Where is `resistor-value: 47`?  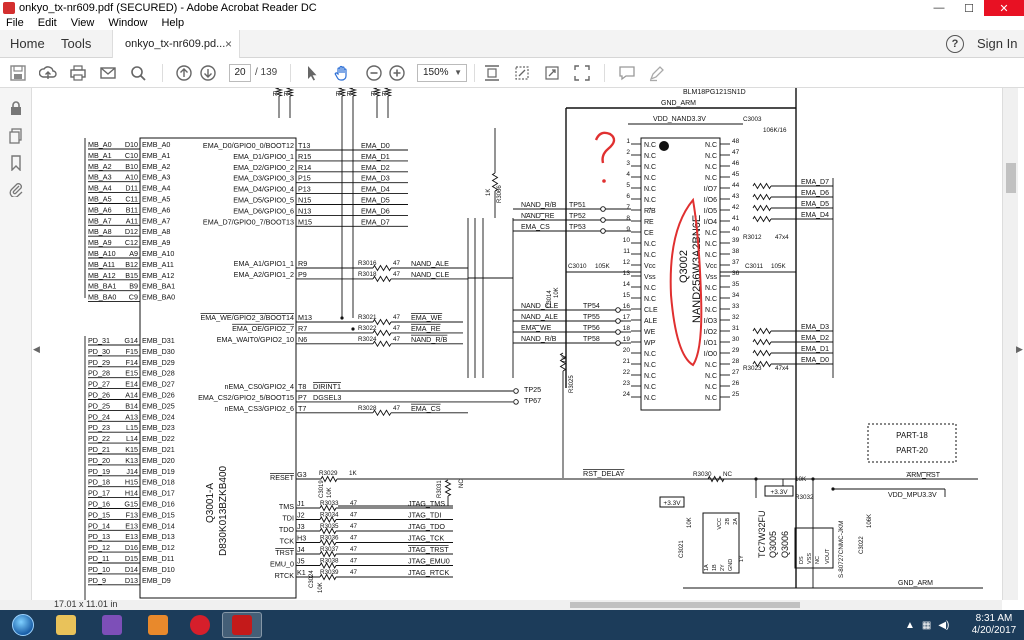
resistor-value: 47 is located at coordinates (354, 526).